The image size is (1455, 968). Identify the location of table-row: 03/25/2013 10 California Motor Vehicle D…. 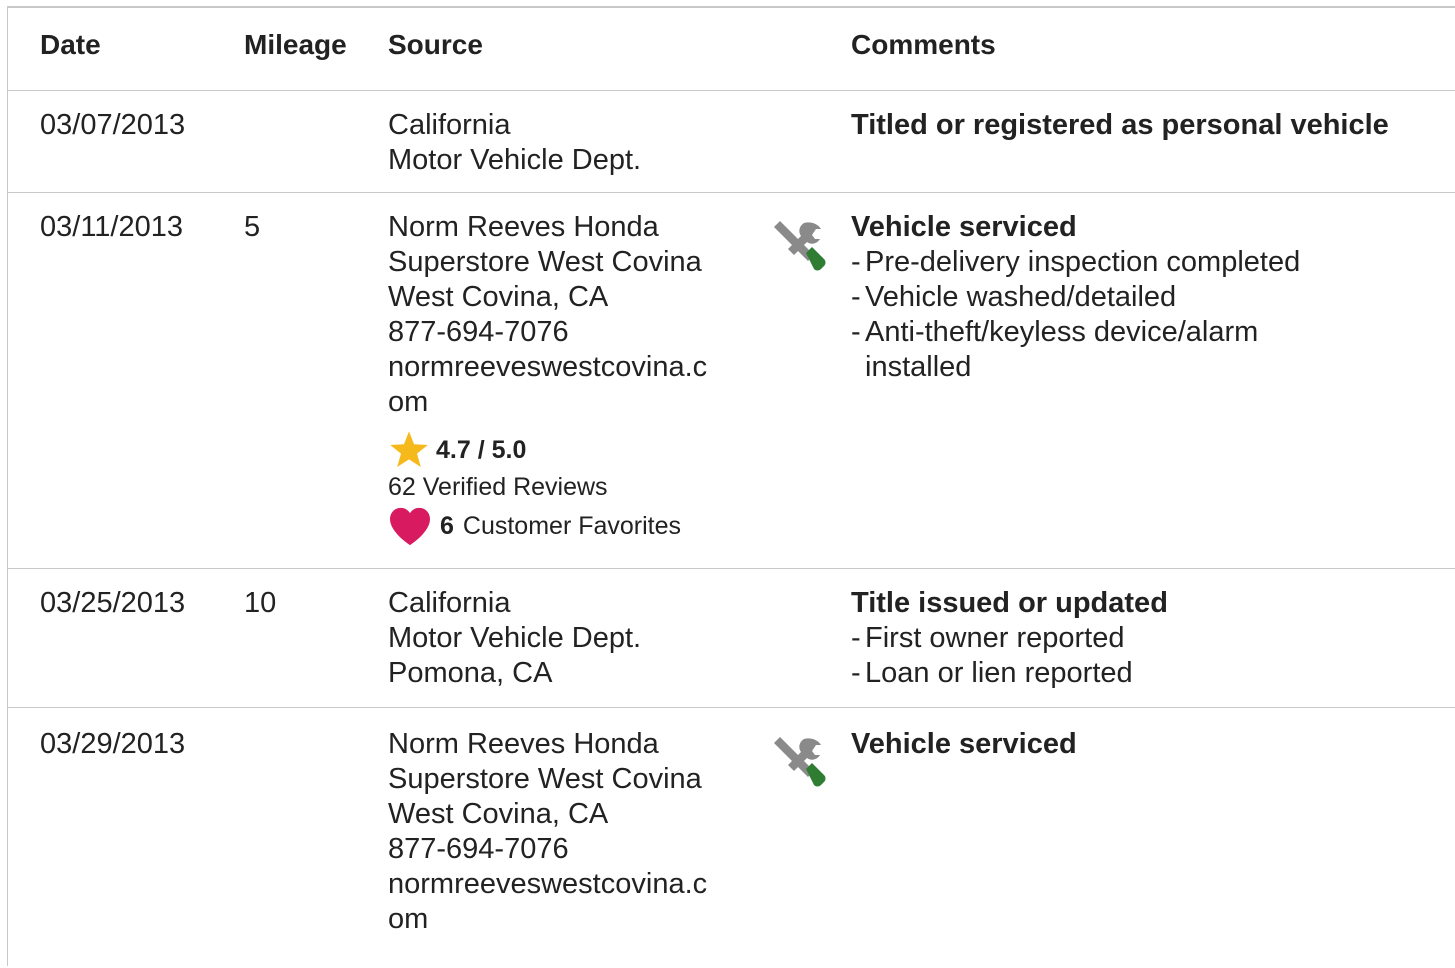
(731, 638).